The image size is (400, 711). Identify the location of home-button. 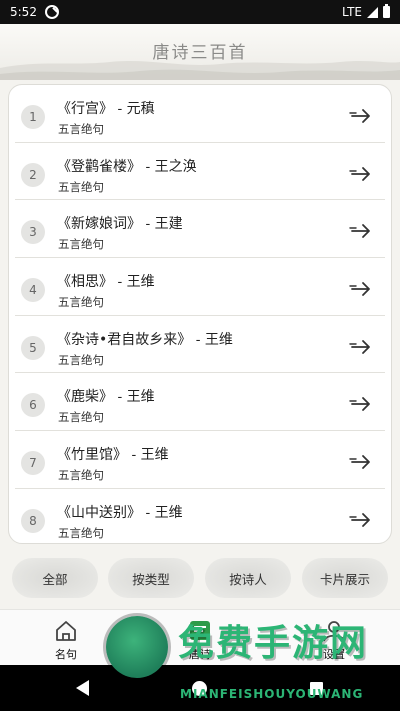
(199, 688).